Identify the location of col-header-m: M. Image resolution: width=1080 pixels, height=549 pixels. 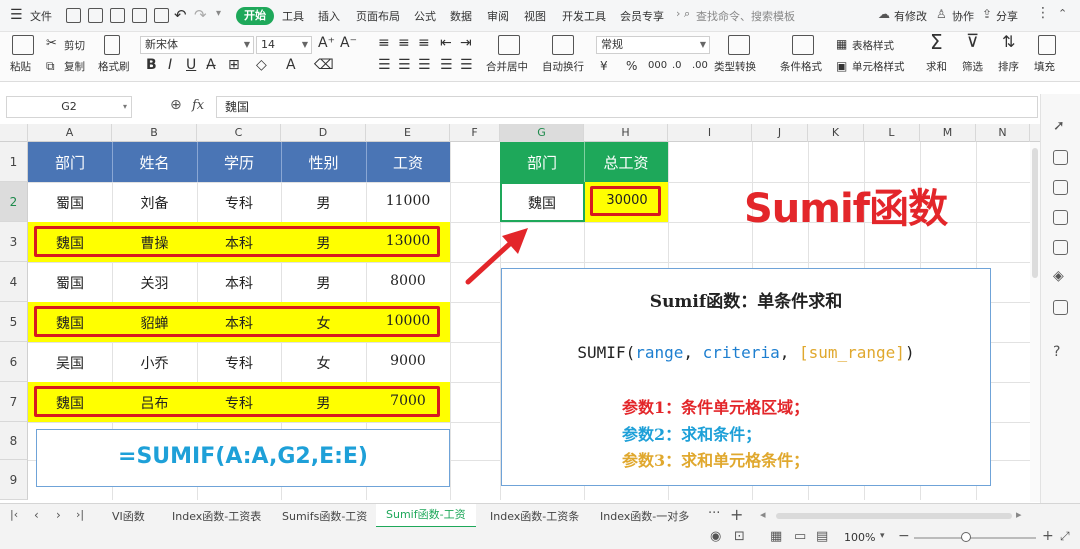
(948, 133).